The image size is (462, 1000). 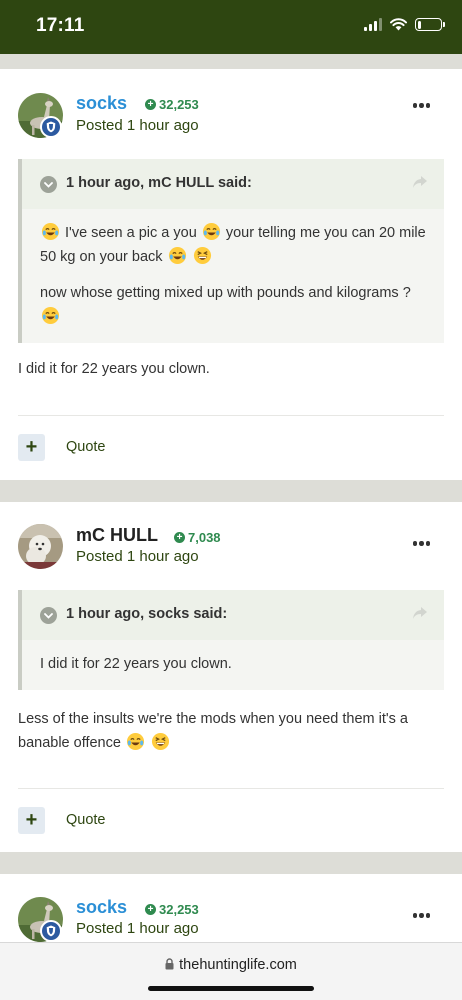 What do you see at coordinates (430, 24) in the screenshot?
I see `battery-icon` at bounding box center [430, 24].